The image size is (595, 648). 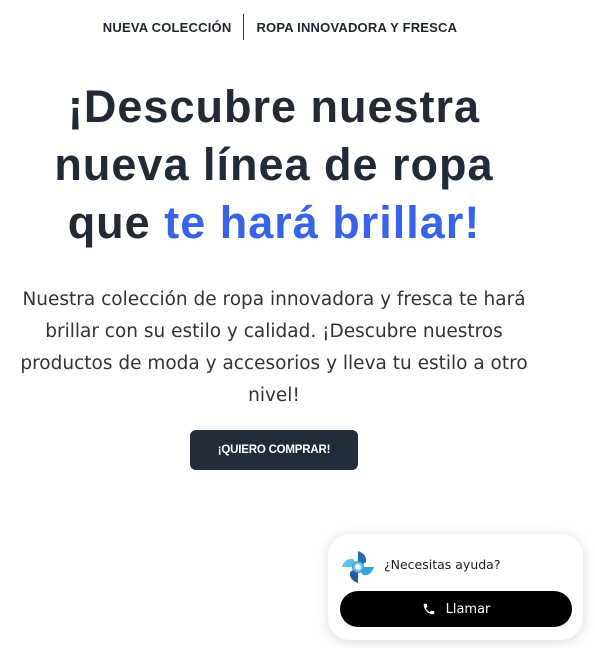 I want to click on headline-line-1: ¡Descubre nuestra, so click(x=274, y=106).